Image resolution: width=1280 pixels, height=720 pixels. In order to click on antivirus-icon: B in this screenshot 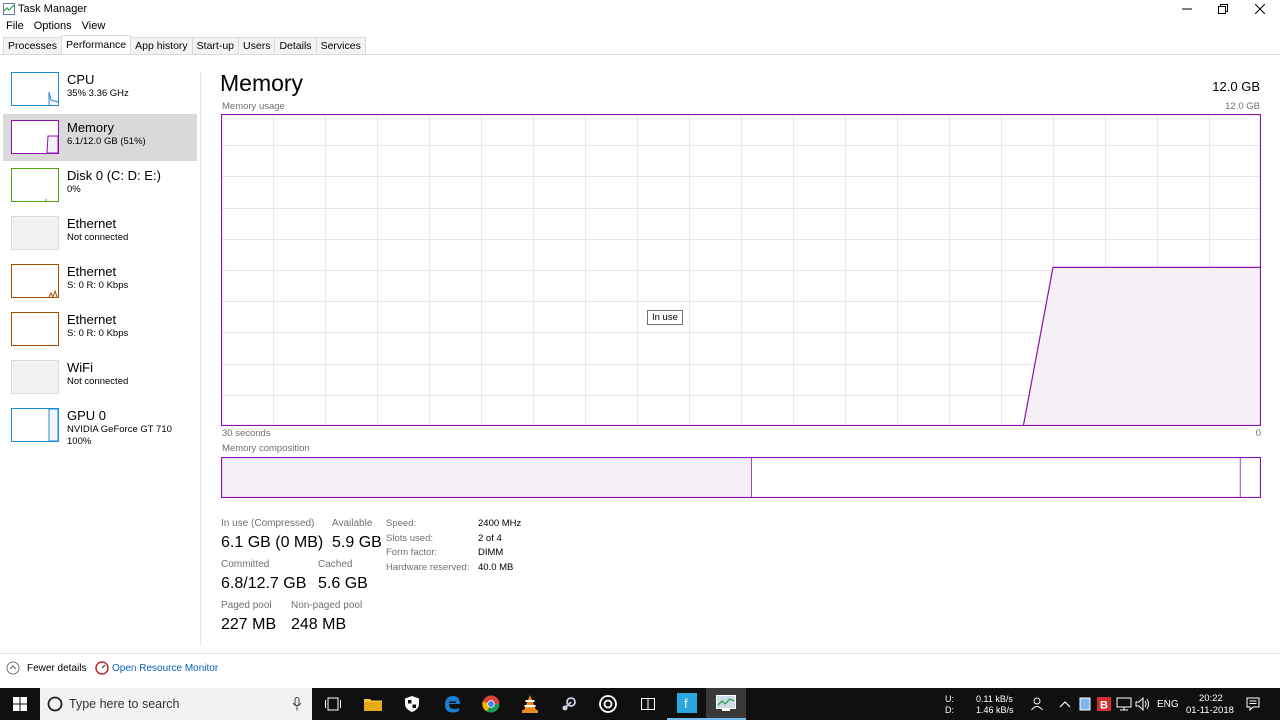, I will do `click(1104, 704)`.